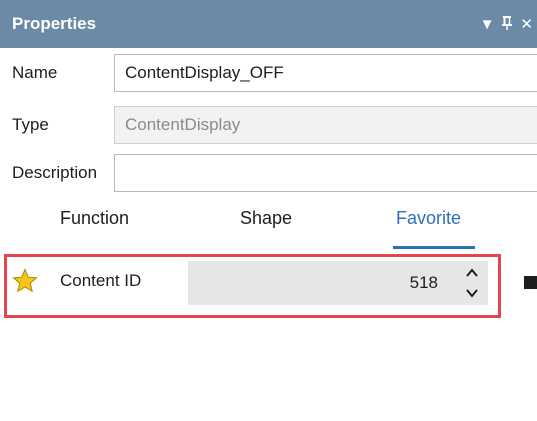 The height and width of the screenshot is (421, 537). Describe the element at coordinates (35, 72) in the screenshot. I see `name-label: Name` at that location.